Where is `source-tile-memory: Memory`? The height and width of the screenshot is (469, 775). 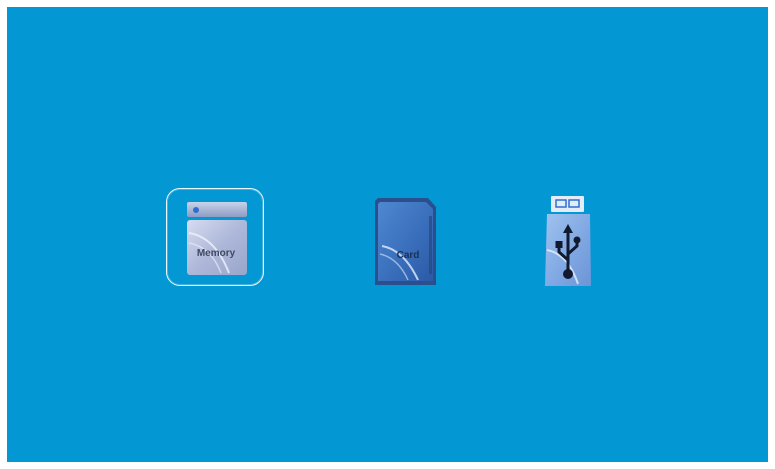 source-tile-memory: Memory is located at coordinates (215, 237).